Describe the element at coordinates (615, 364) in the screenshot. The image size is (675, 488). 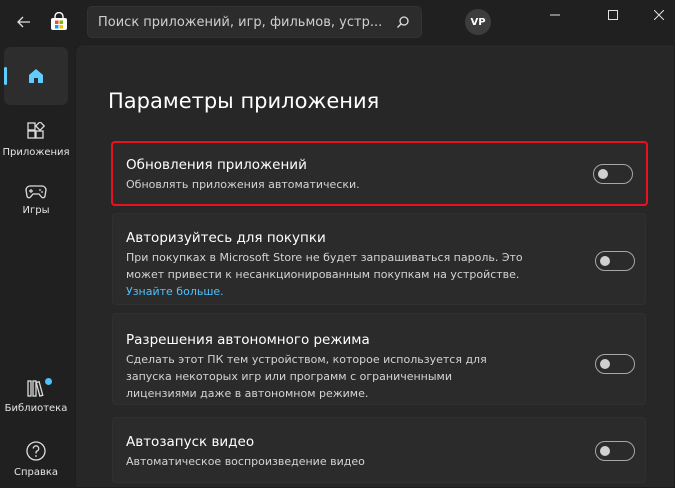
I see `offline-permissions-toggle` at that location.